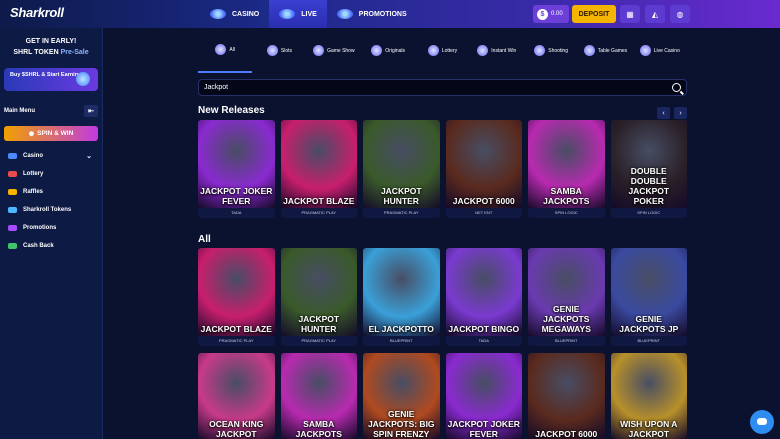  Describe the element at coordinates (566, 297) in the screenshot. I see `game-card: GENIE JACKPOTS MEGAWAYS BLUEPRINT` at that location.